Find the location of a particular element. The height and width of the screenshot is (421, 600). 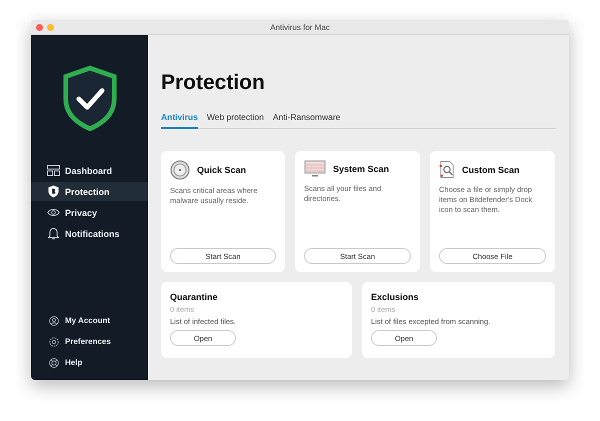

sidebar-item: Help is located at coordinates (89, 362).